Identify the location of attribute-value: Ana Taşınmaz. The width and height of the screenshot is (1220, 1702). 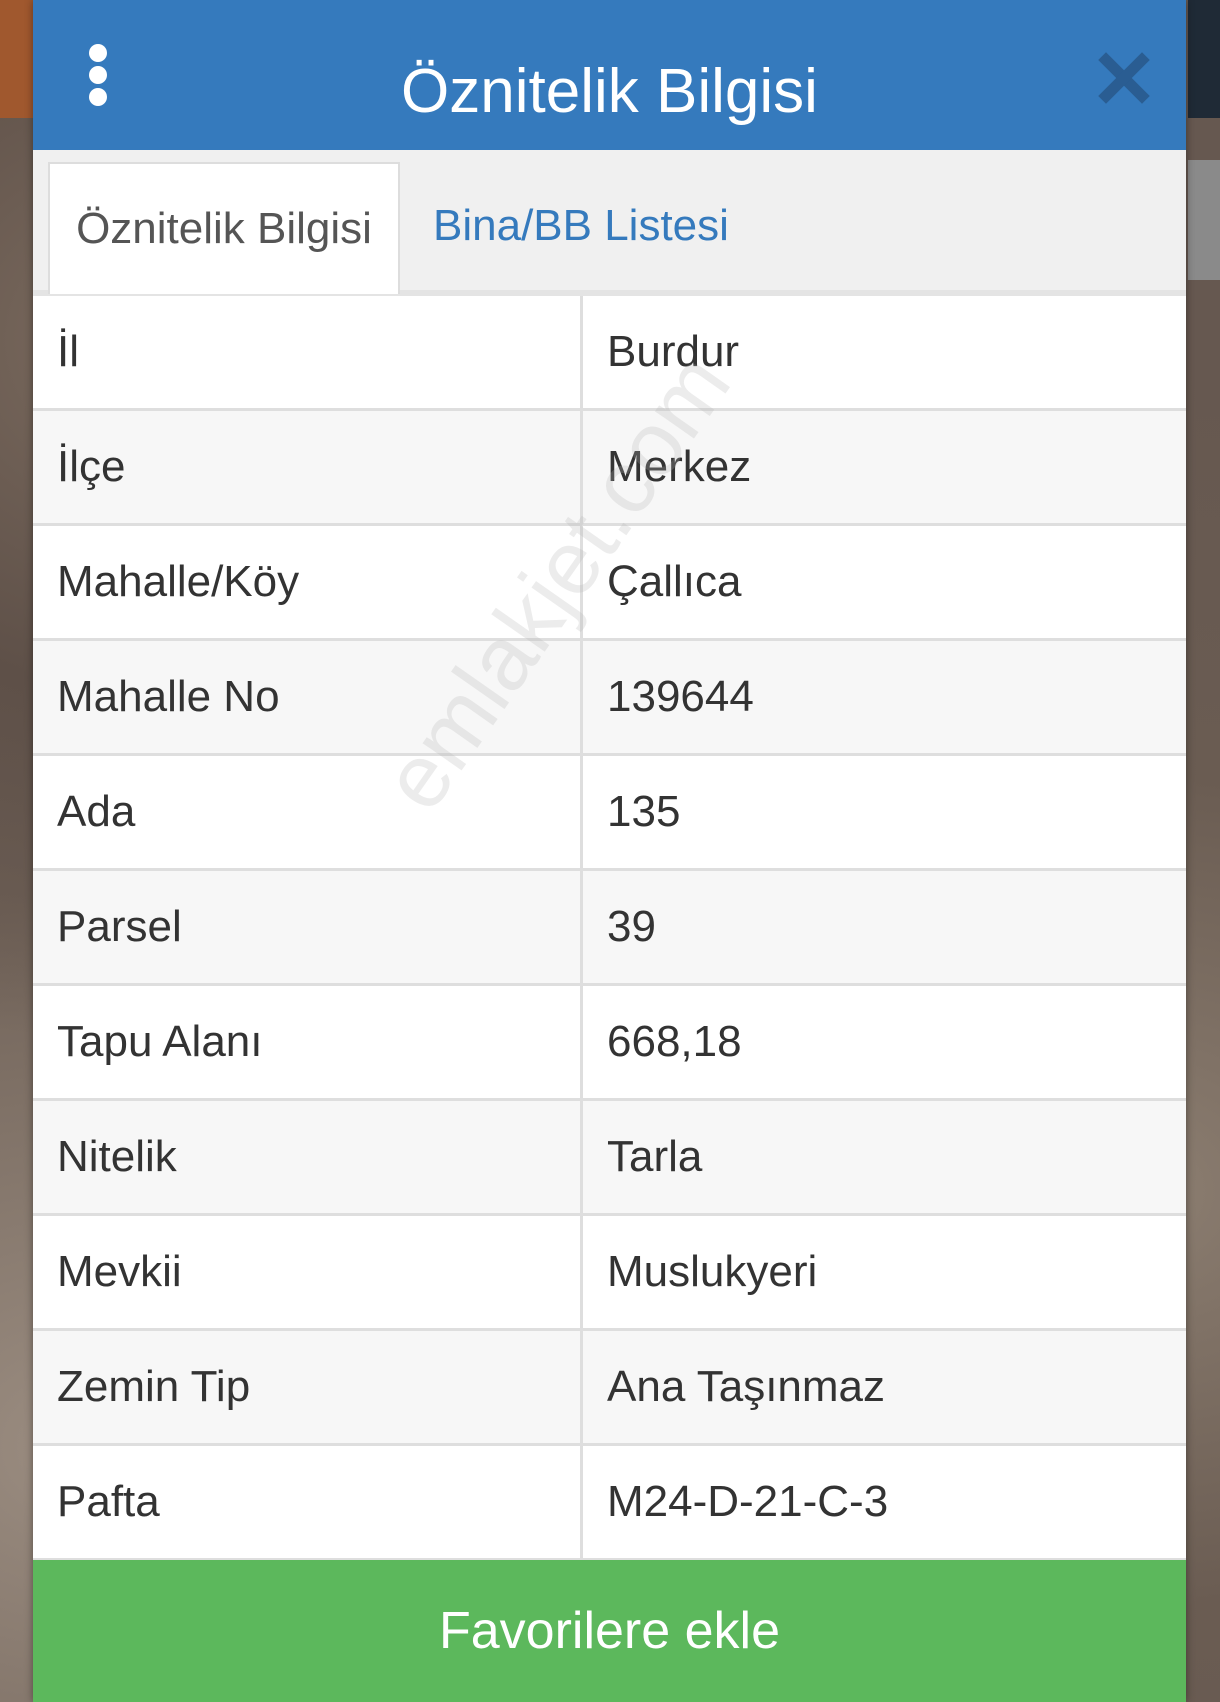
(883, 1387).